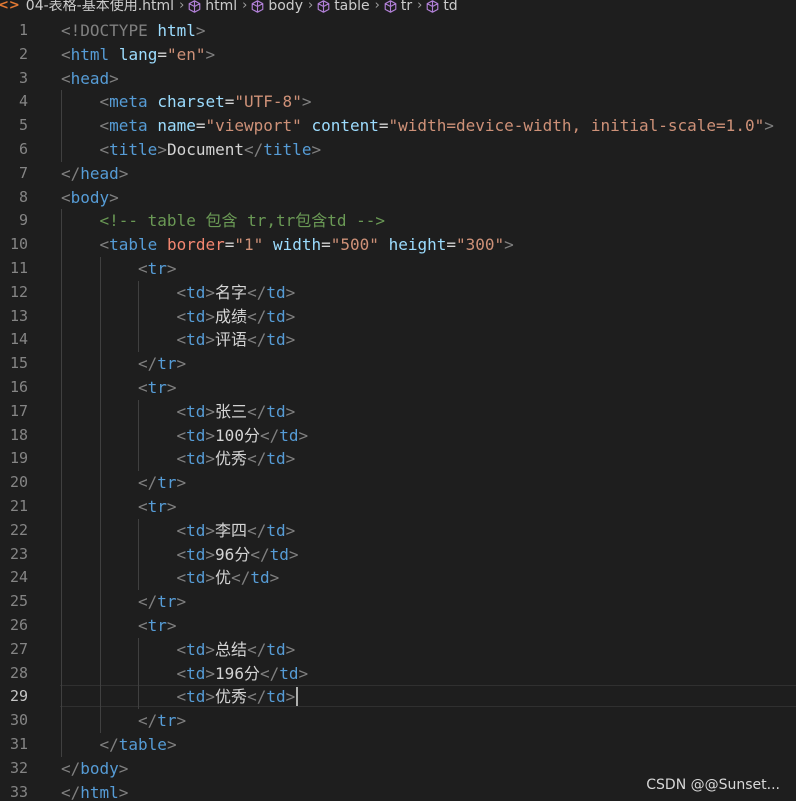 The image size is (796, 801). I want to click on line-number: 15, so click(18, 363).